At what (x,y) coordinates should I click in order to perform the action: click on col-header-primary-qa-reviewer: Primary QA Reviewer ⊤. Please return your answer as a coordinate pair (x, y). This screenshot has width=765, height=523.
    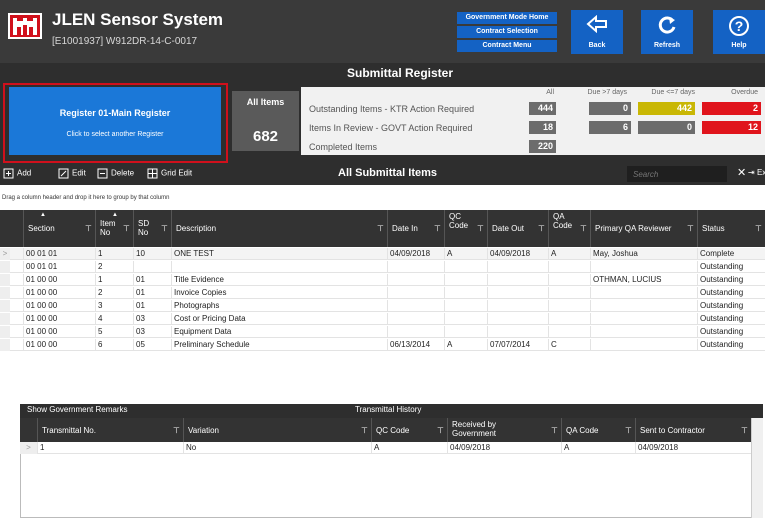
    Looking at the image, I should click on (643, 228).